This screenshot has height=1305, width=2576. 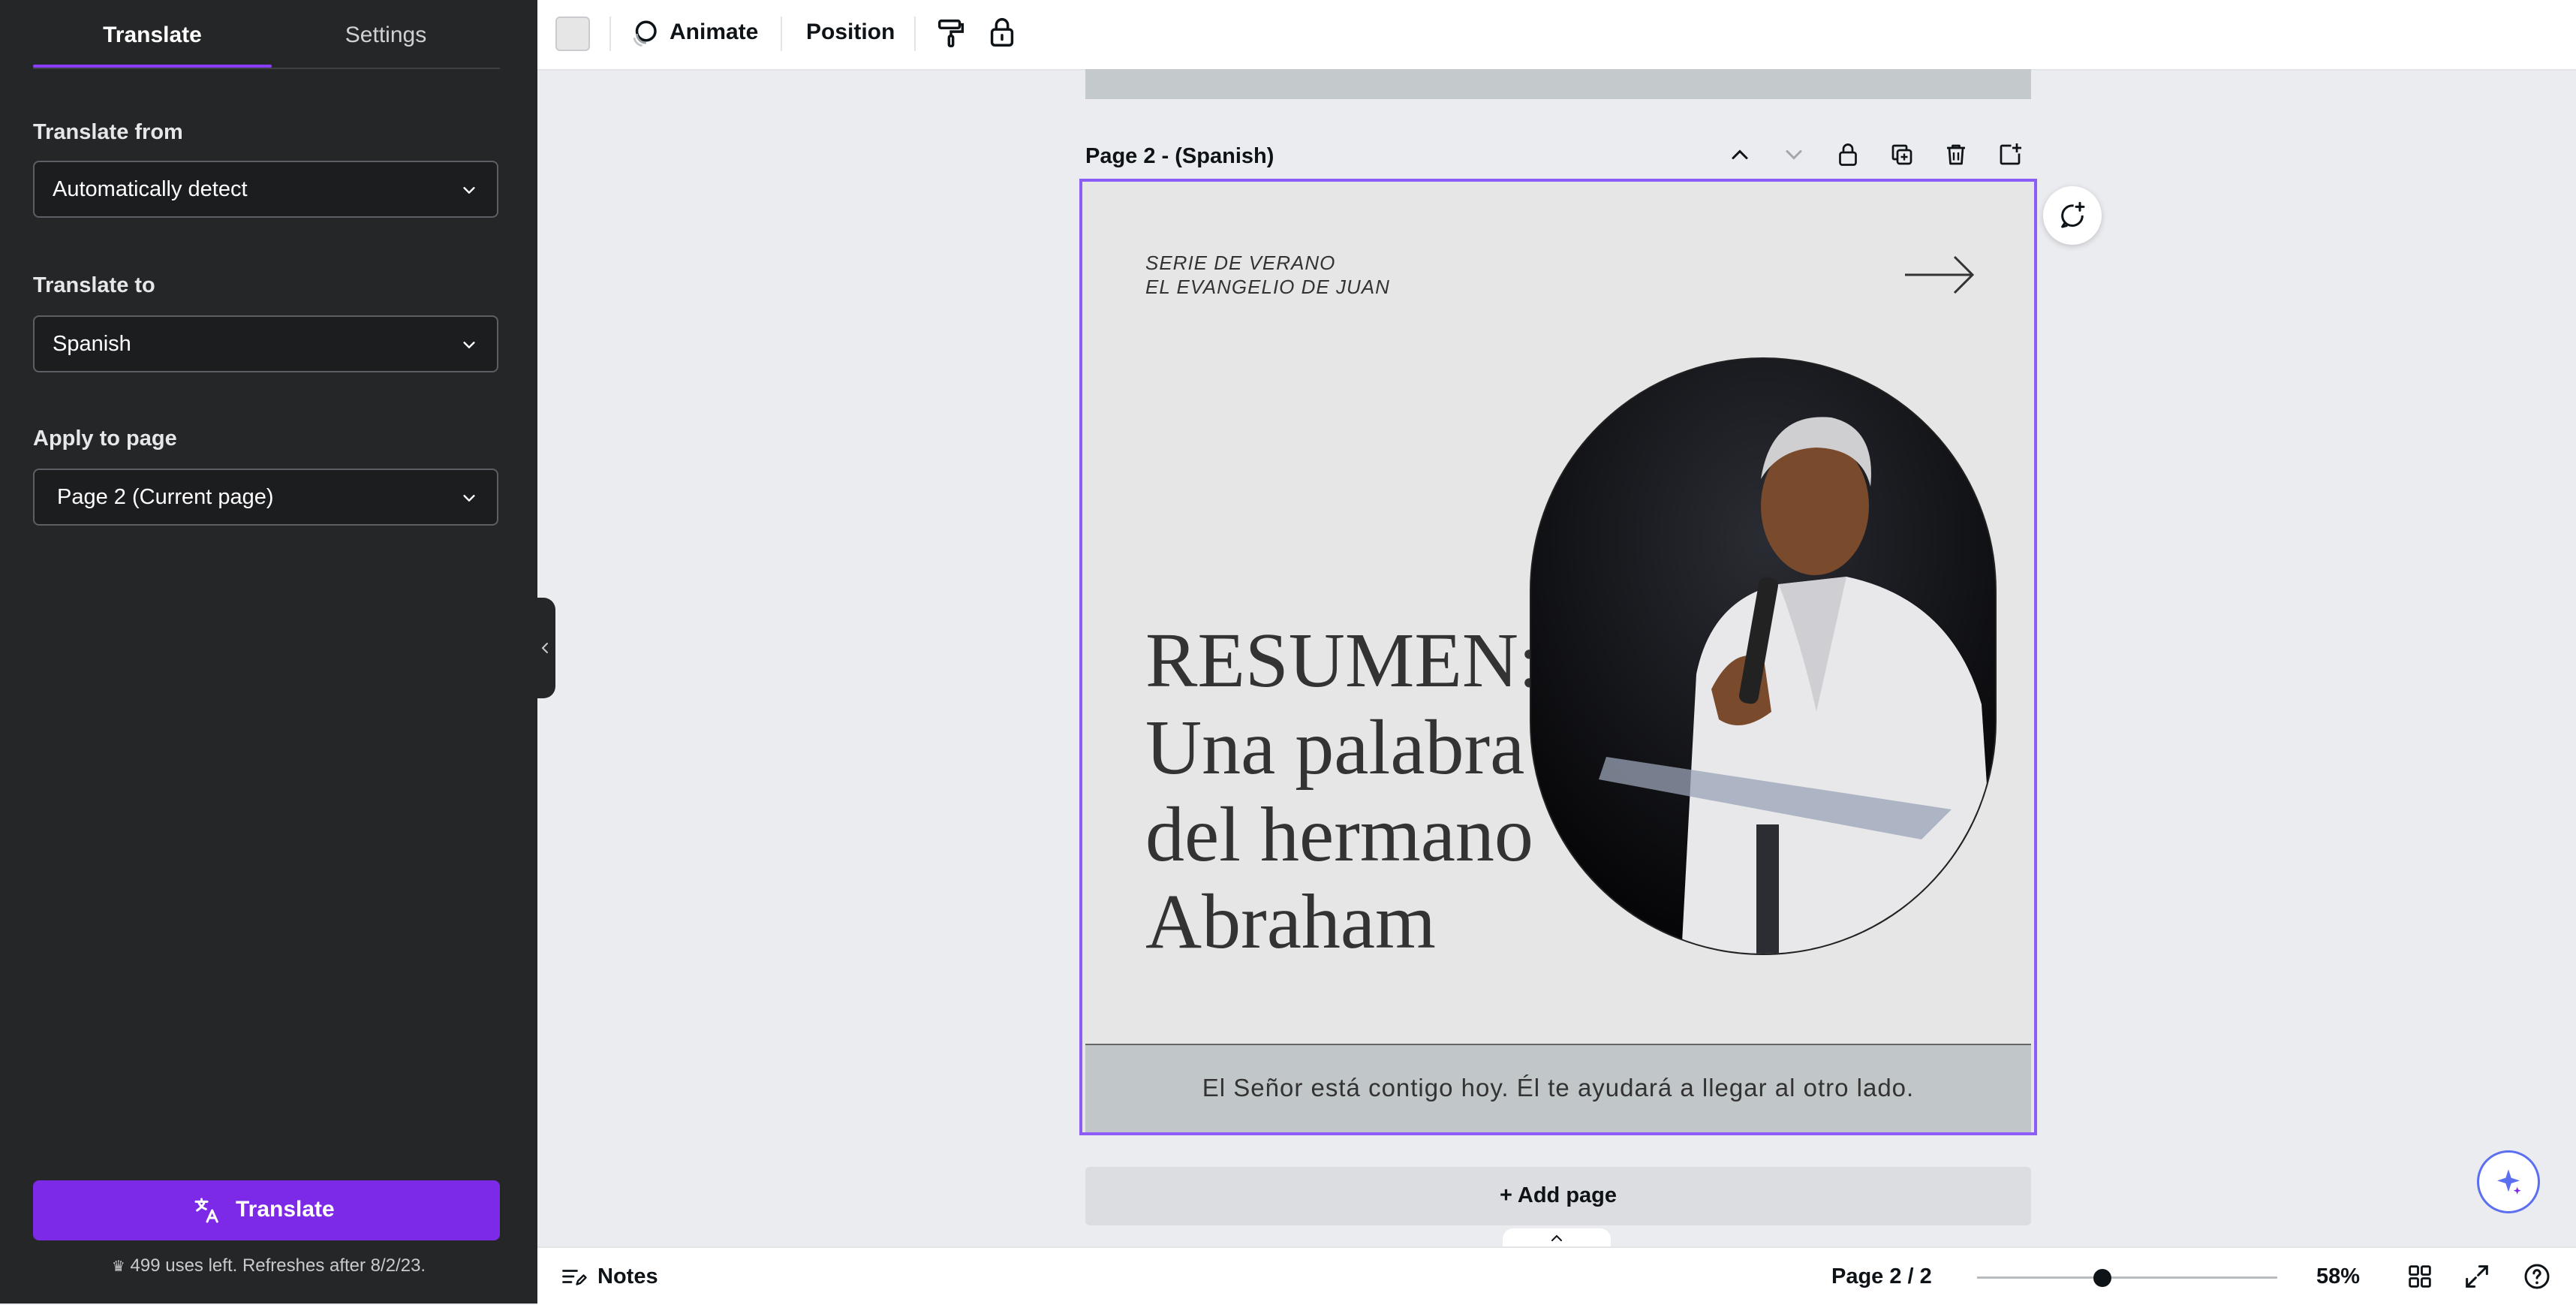 I want to click on apply-to-page-value: Page 2 (Current page), so click(x=165, y=497).